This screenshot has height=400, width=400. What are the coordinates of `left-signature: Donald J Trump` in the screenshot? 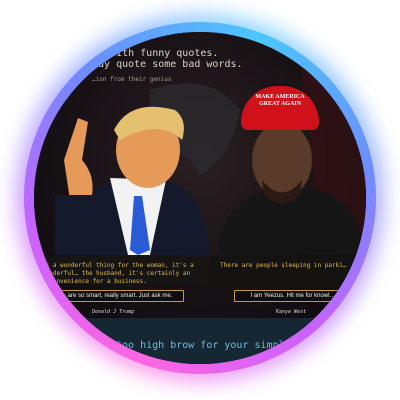 It's located at (113, 312).